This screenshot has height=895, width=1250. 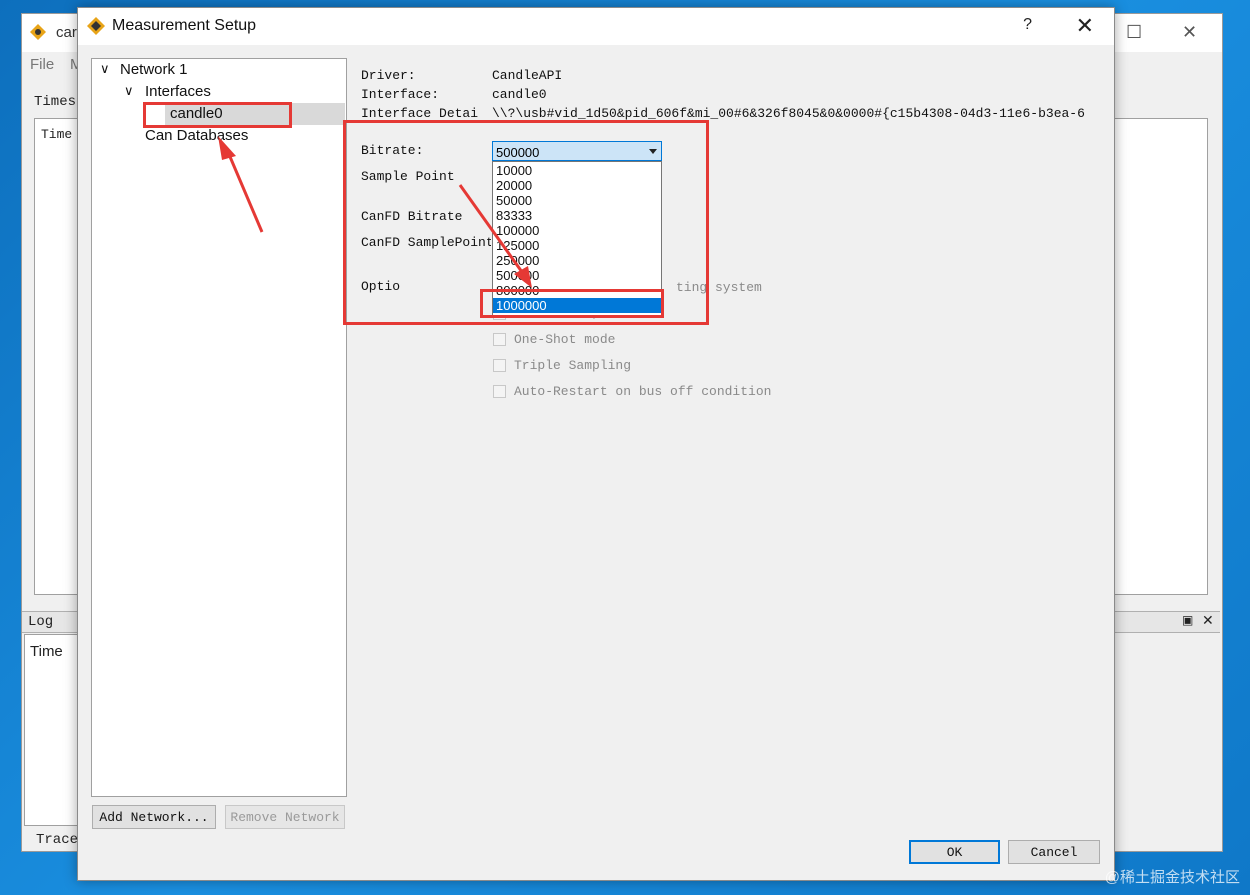 I want to click on watermark-text: @稀土掘金技术社区, so click(x=1172, y=877).